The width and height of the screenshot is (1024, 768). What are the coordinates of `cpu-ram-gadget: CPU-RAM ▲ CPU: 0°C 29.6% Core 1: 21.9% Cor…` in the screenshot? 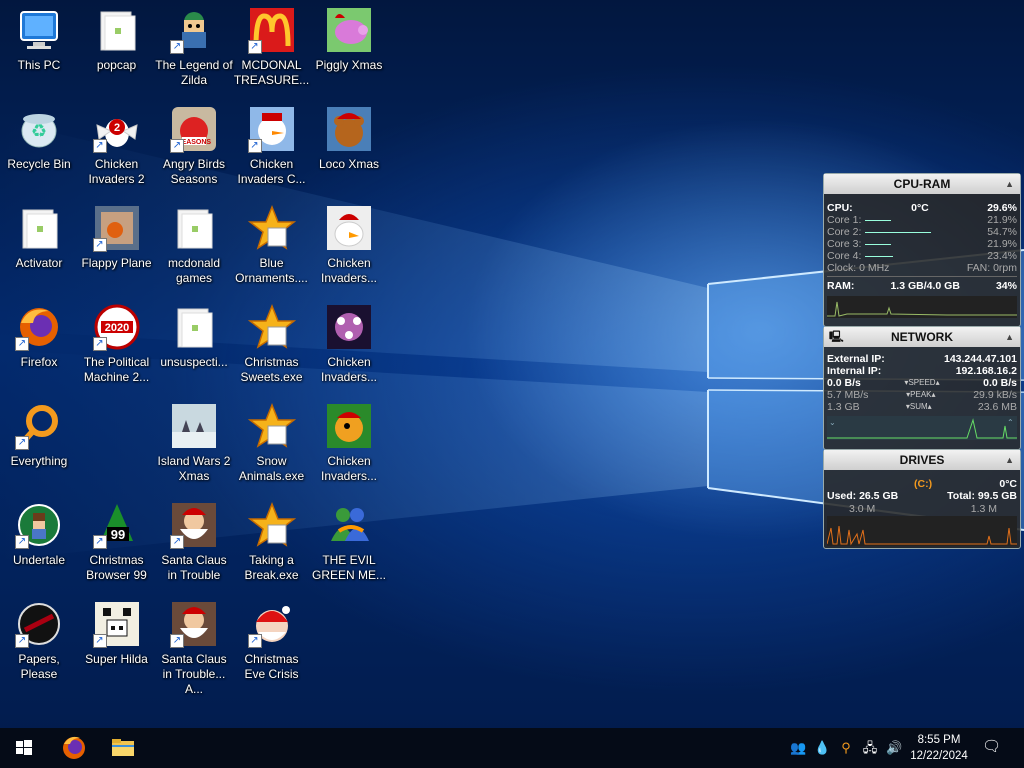 It's located at (922, 250).